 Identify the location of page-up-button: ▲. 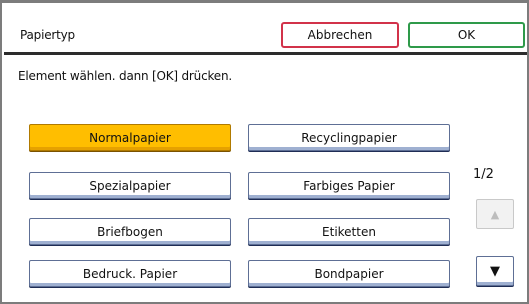
(495, 214).